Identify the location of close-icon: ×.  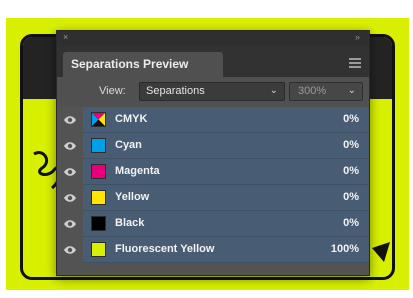
(65, 37).